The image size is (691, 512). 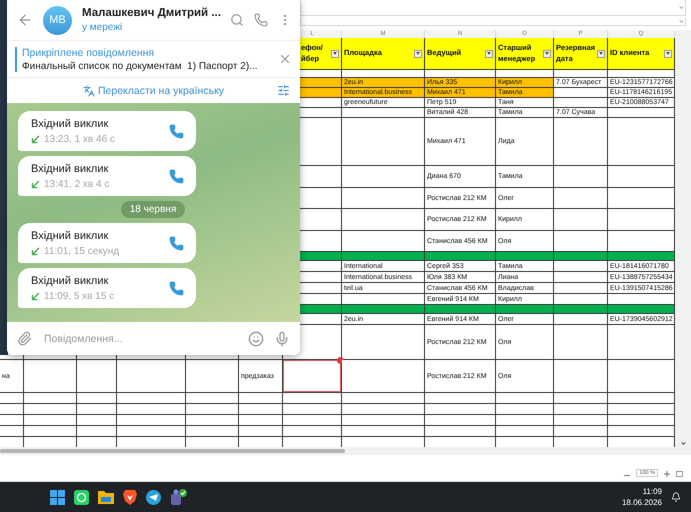 What do you see at coordinates (237, 20) in the screenshot?
I see `search-icon` at bounding box center [237, 20].